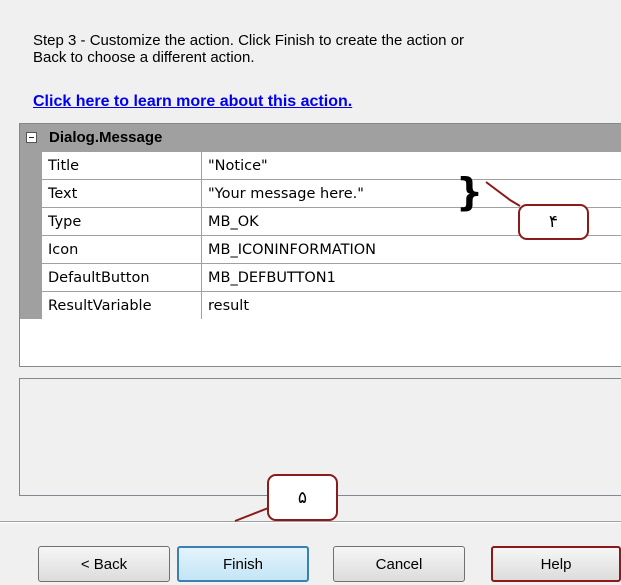 The width and height of the screenshot is (621, 585). I want to click on property-row-defaultbutton: DefaultButton MB_DEFBUTTON1, so click(320, 277).